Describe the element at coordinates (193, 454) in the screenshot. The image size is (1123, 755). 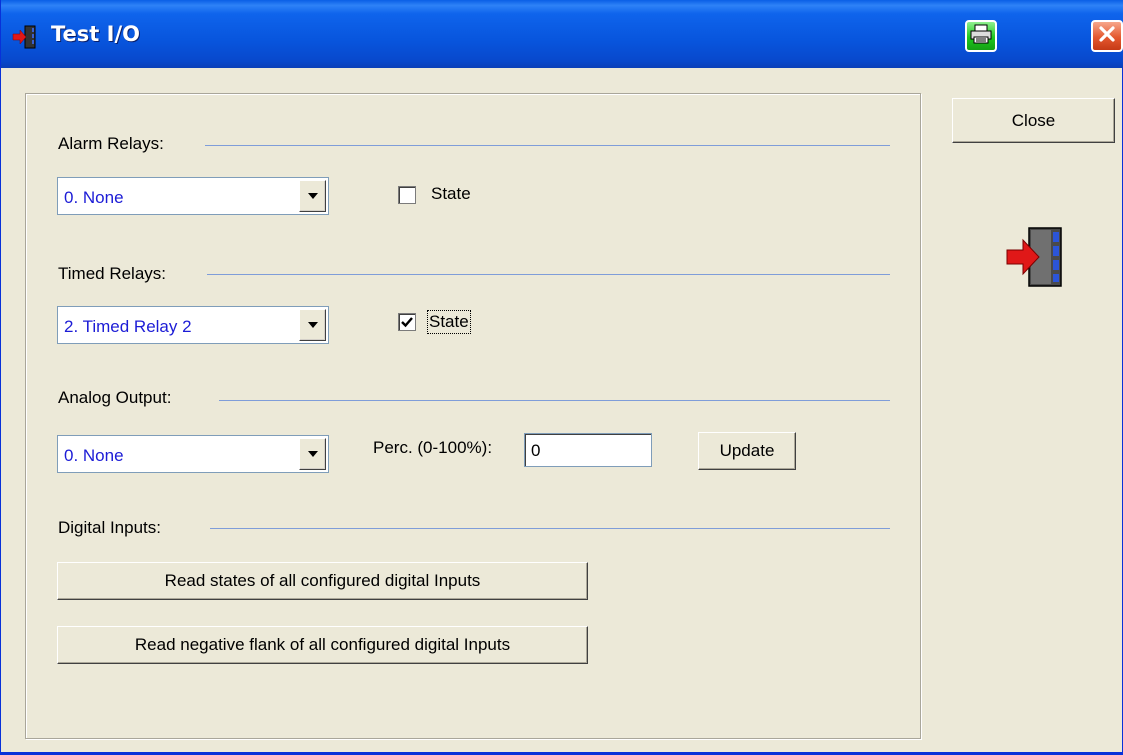
I see `analog-output-select: 0. None` at that location.